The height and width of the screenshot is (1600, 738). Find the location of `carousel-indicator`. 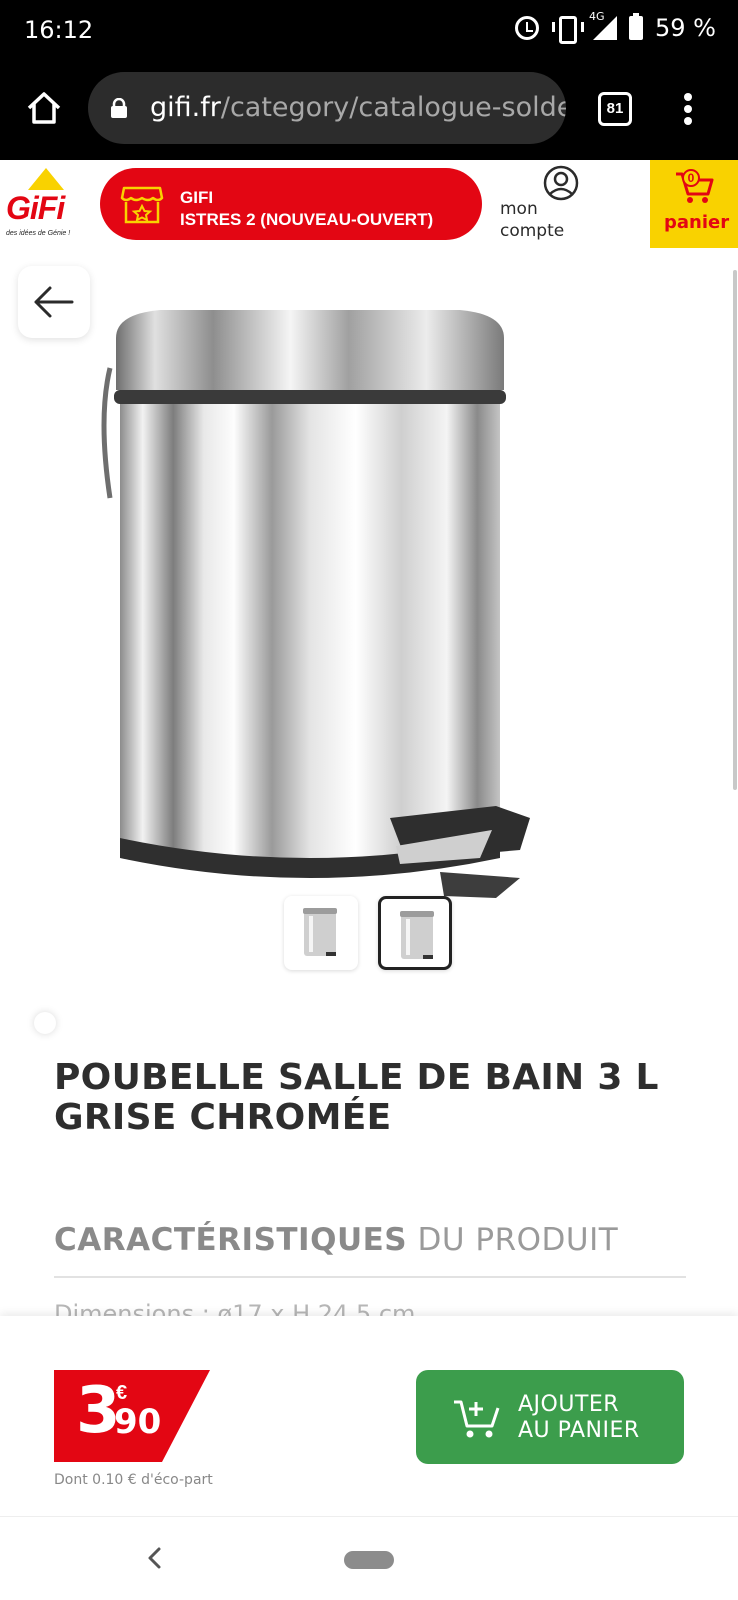

carousel-indicator is located at coordinates (45, 1023).